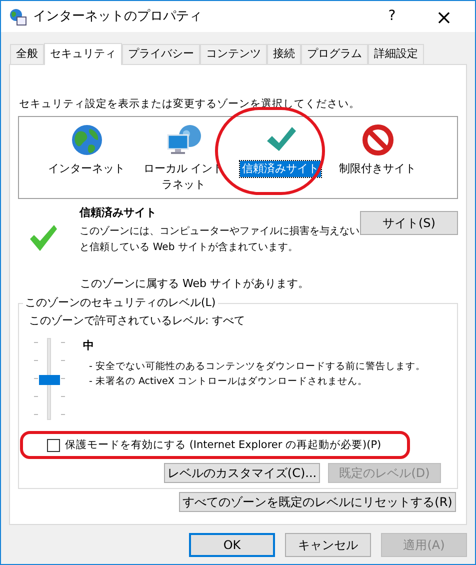 Image resolution: width=476 pixels, height=565 pixels. Describe the element at coordinates (392, 16) in the screenshot. I see `help-button: ?` at that location.